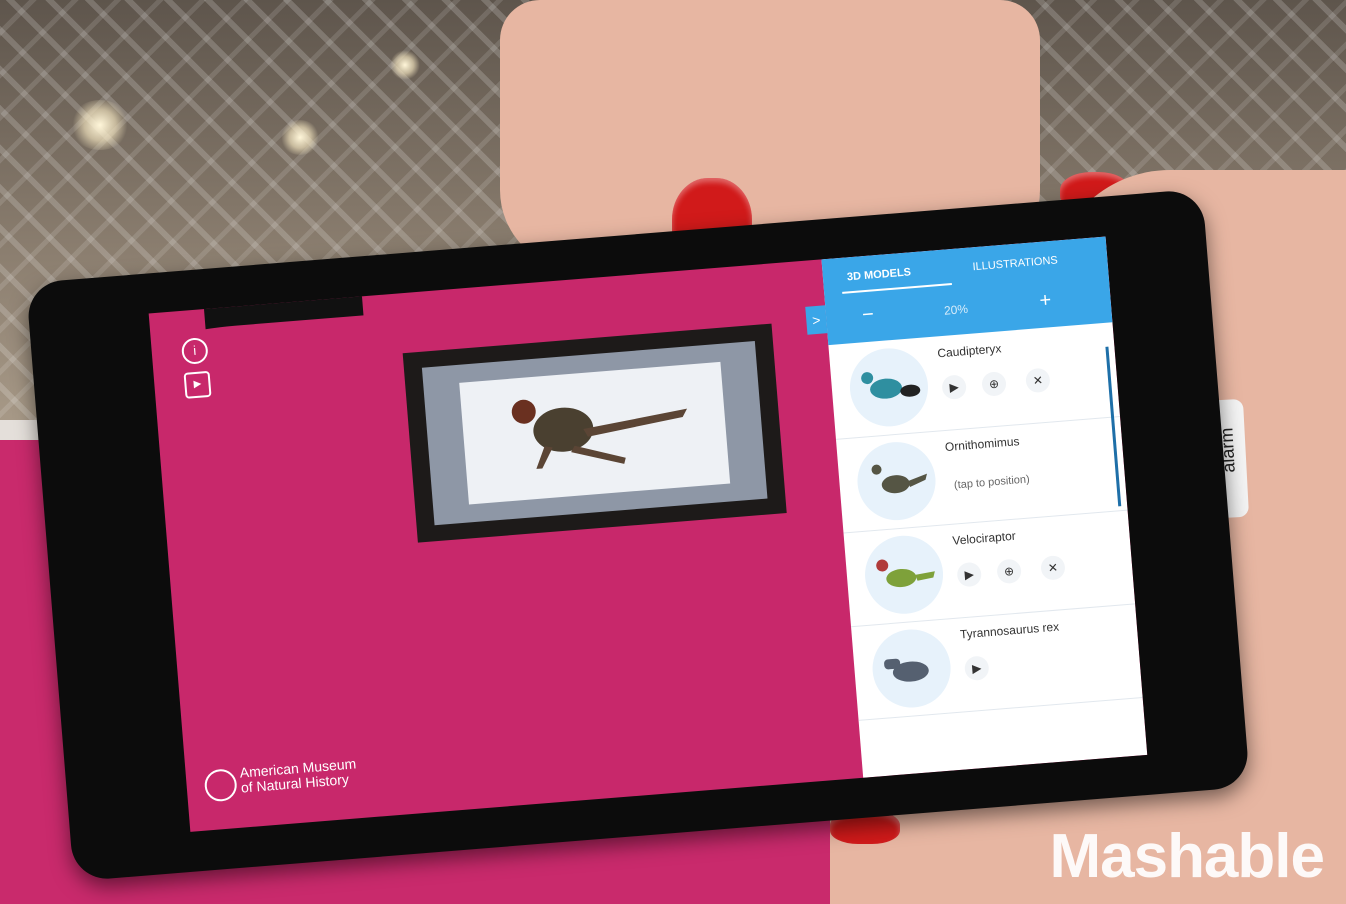  I want to click on frame-mat, so click(594, 433).